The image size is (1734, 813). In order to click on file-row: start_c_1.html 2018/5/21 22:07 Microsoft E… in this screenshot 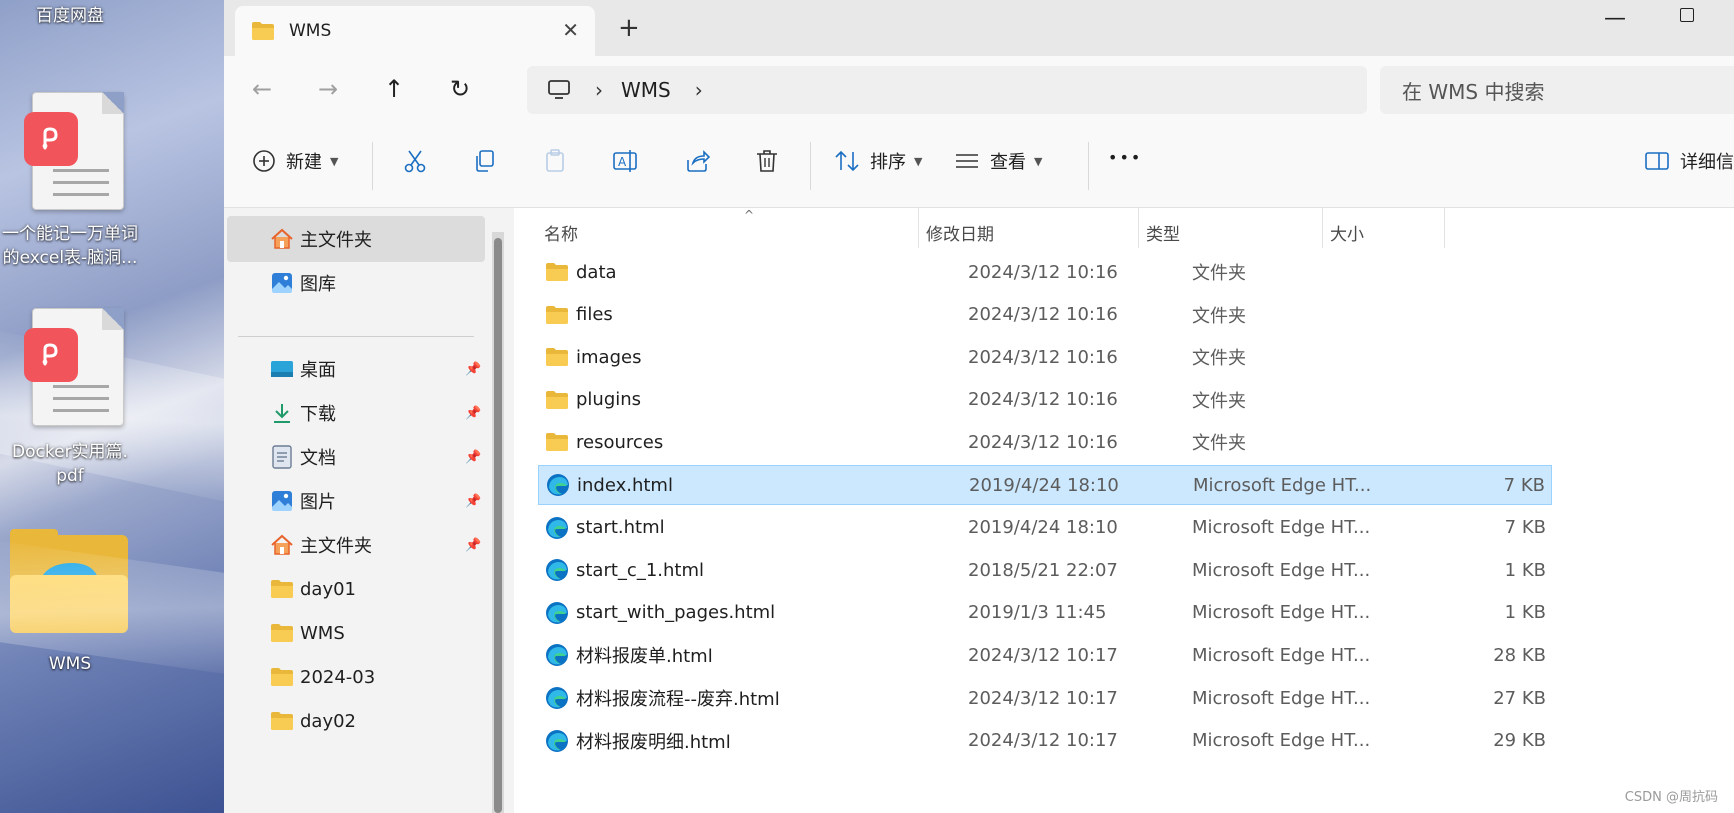, I will do `click(1045, 570)`.